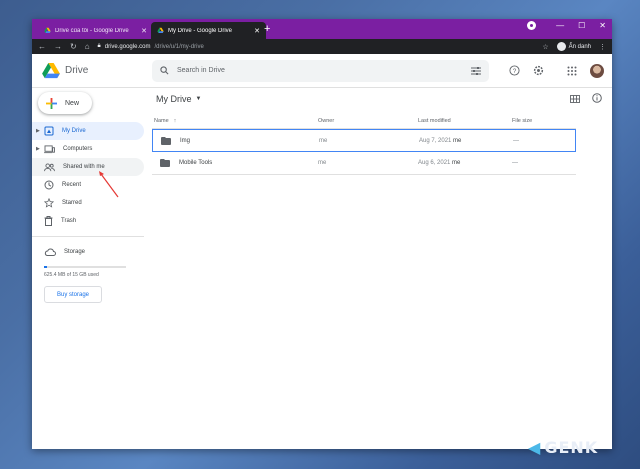 Image resolution: width=640 pixels, height=469 pixels. Describe the element at coordinates (69, 221) in the screenshot. I see `sidebar-item-label: Trash` at that location.